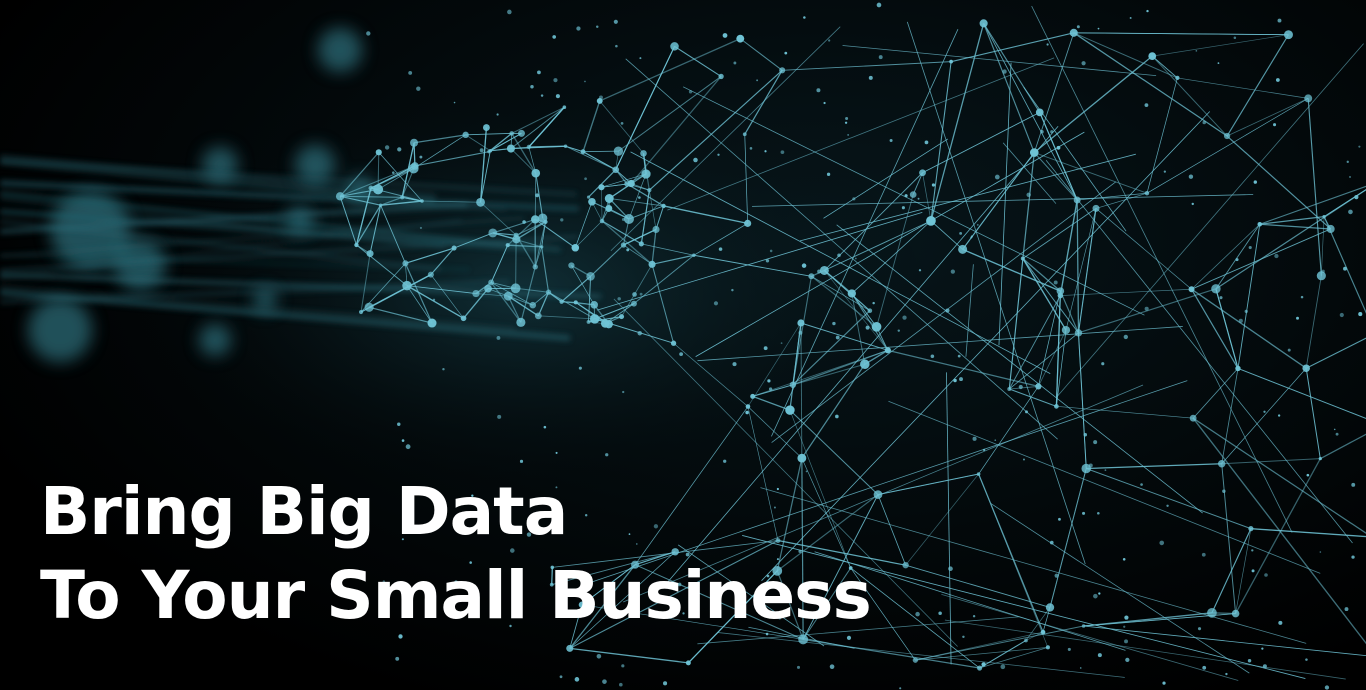 Image resolution: width=1366 pixels, height=690 pixels. I want to click on headline: Bring Big Data To Your Small Business, so click(456, 554).